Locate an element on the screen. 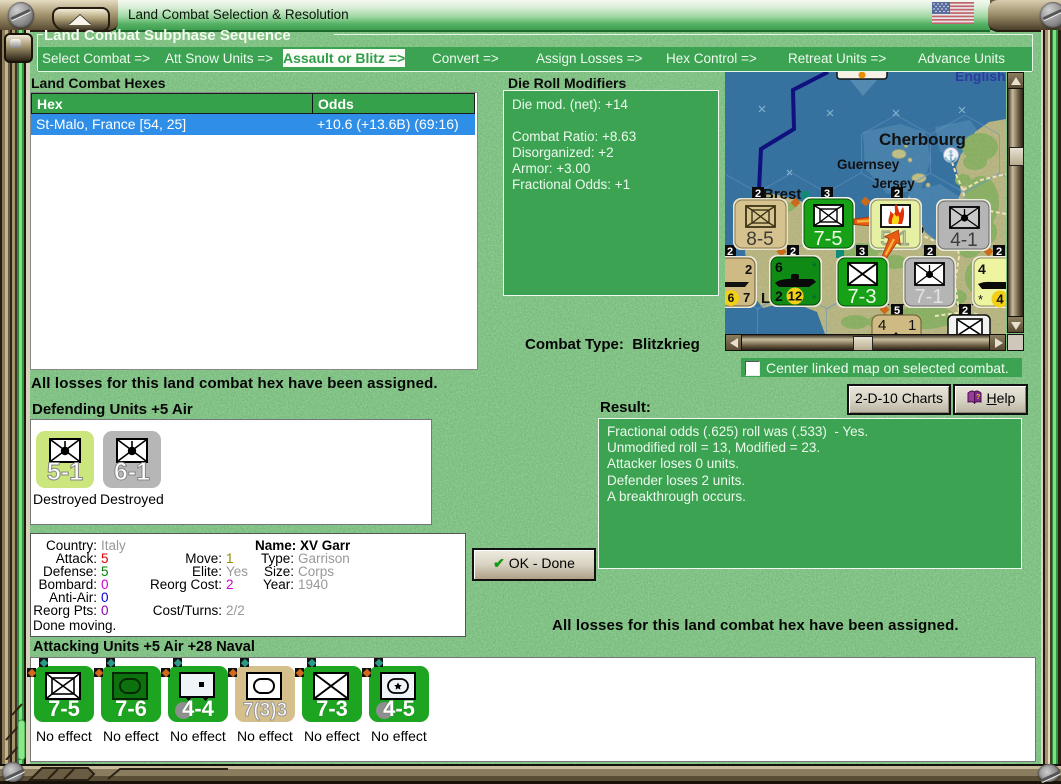  svg-text: 7-5 is located at coordinates (828, 239).